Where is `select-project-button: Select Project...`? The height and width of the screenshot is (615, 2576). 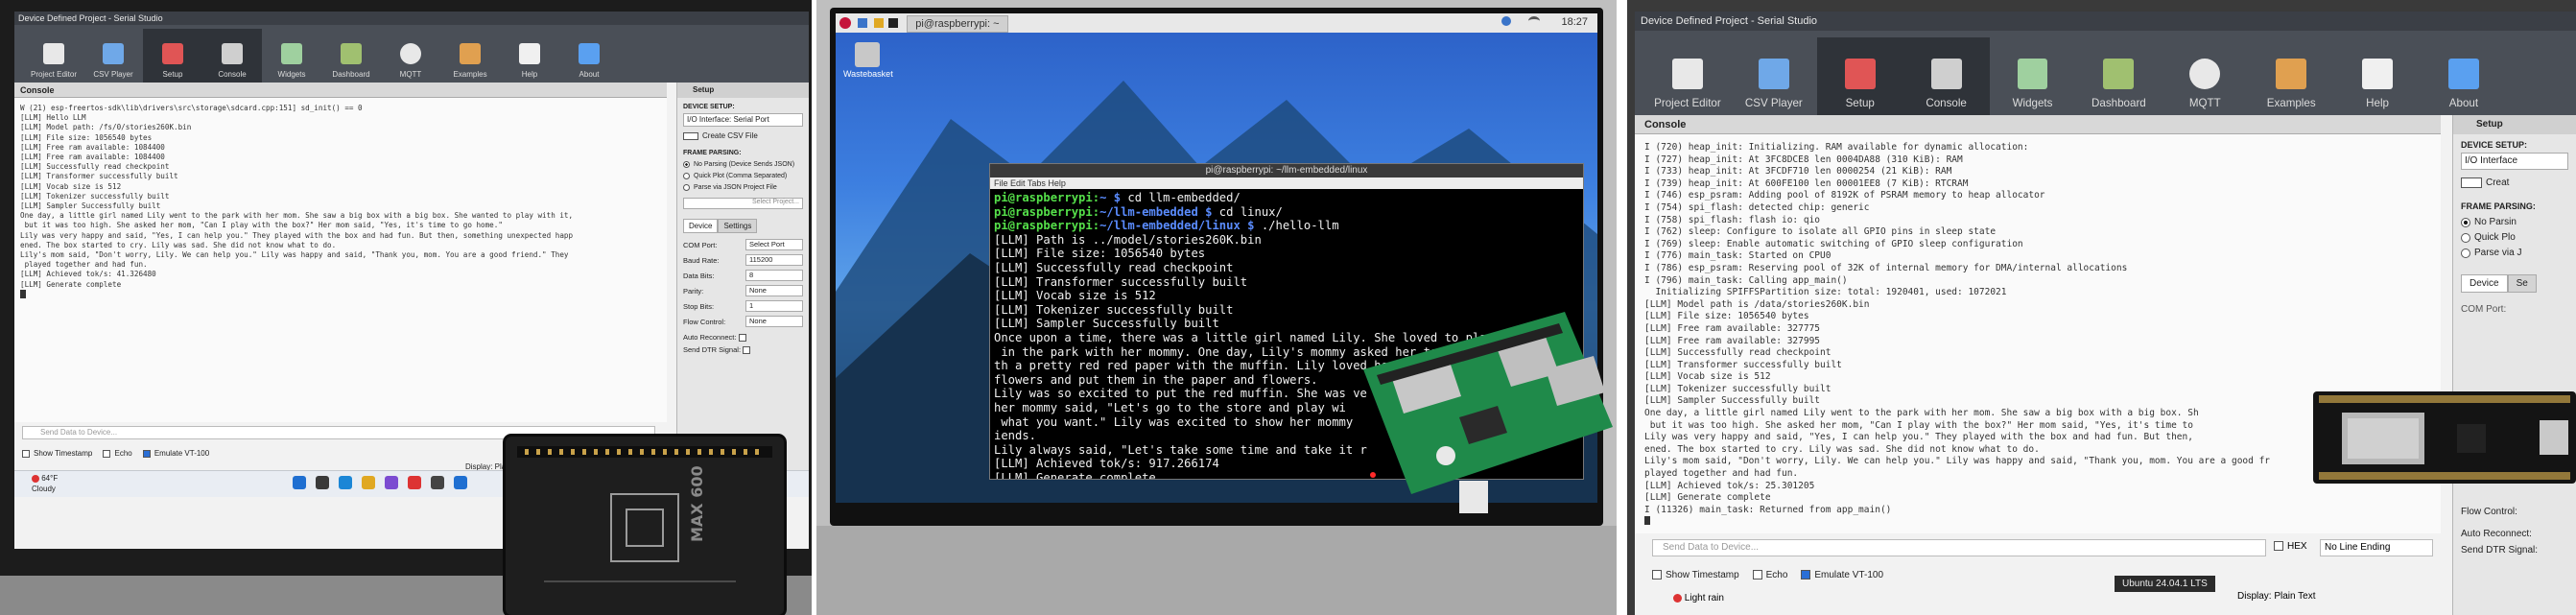
select-project-button: Select Project... is located at coordinates (743, 203).